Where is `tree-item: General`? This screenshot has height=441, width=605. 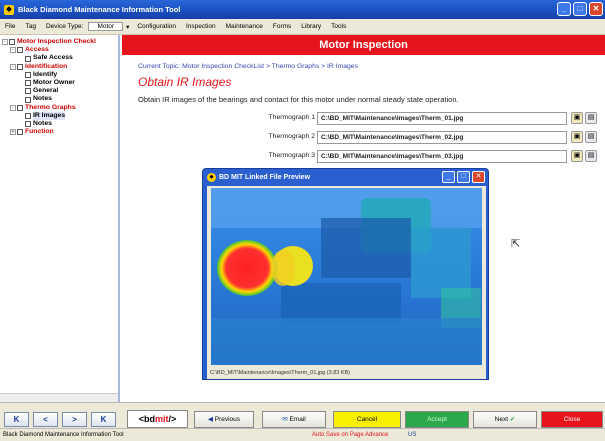 tree-item: General is located at coordinates (59, 91).